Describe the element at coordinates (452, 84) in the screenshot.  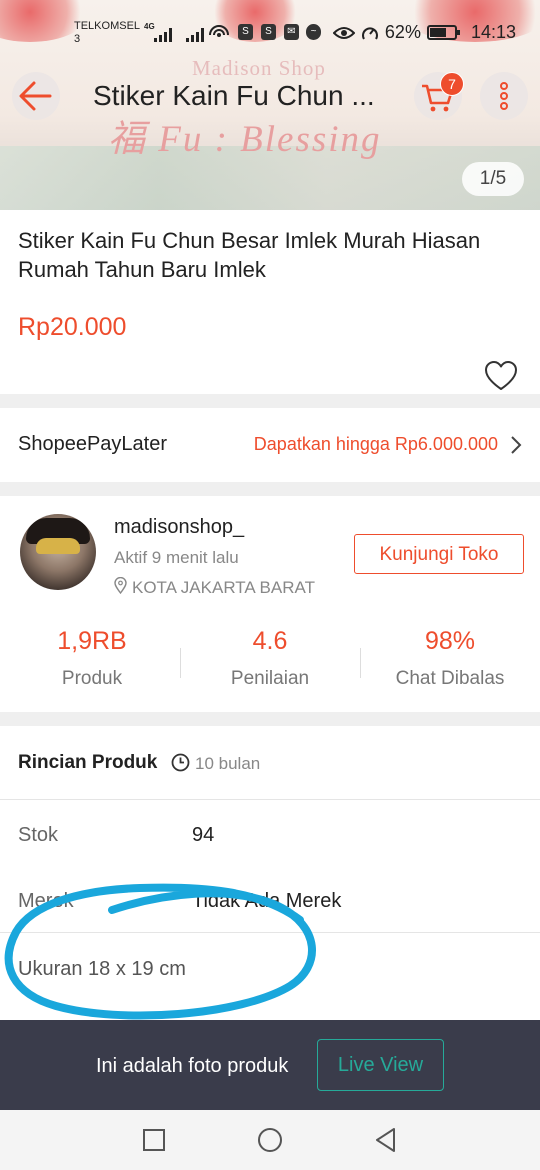
I see `cart-count-badge: 7` at that location.